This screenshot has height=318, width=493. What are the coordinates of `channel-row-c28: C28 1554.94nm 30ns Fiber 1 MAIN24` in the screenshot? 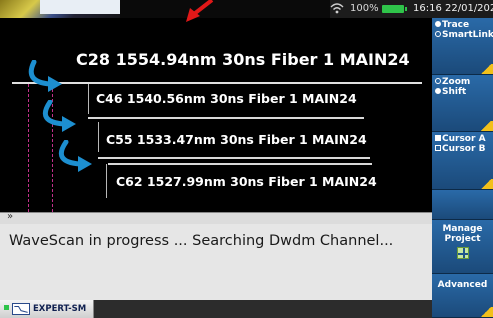 It's located at (243, 59).